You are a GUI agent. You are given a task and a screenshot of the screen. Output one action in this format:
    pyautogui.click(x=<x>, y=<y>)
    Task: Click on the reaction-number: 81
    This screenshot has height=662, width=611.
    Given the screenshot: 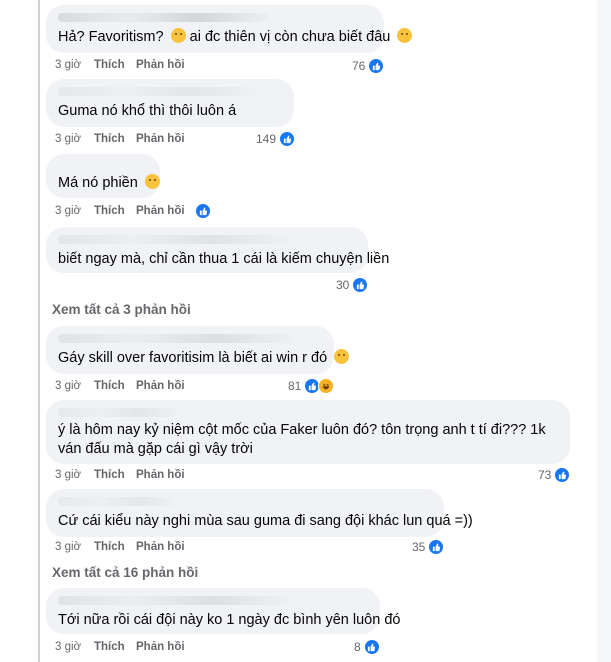 What is the action you would take?
    pyautogui.click(x=295, y=386)
    